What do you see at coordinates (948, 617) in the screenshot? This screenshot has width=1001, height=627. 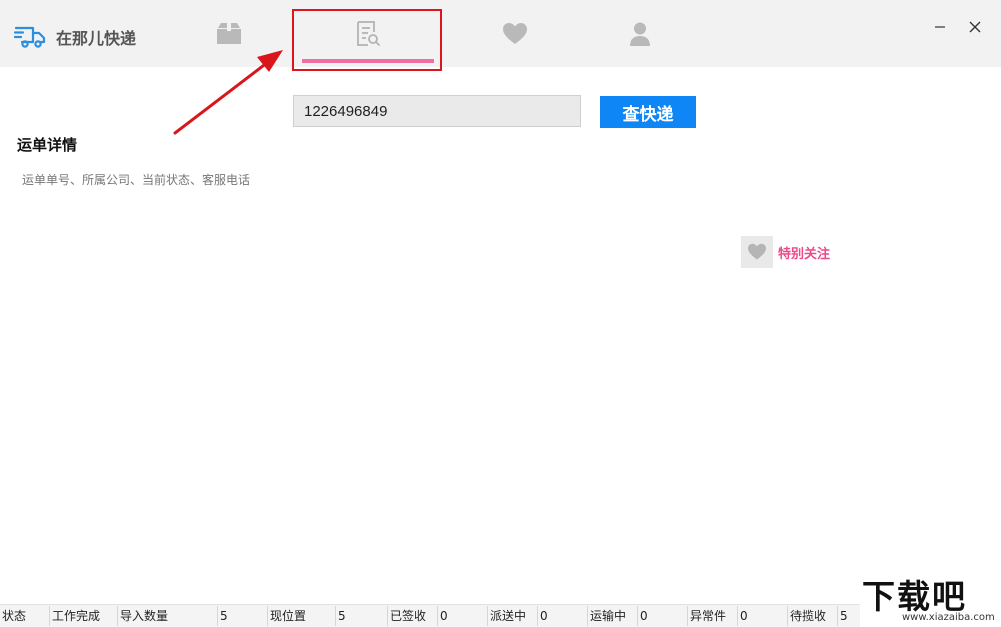 I see `watermark-url: www.xiazaiba.com` at bounding box center [948, 617].